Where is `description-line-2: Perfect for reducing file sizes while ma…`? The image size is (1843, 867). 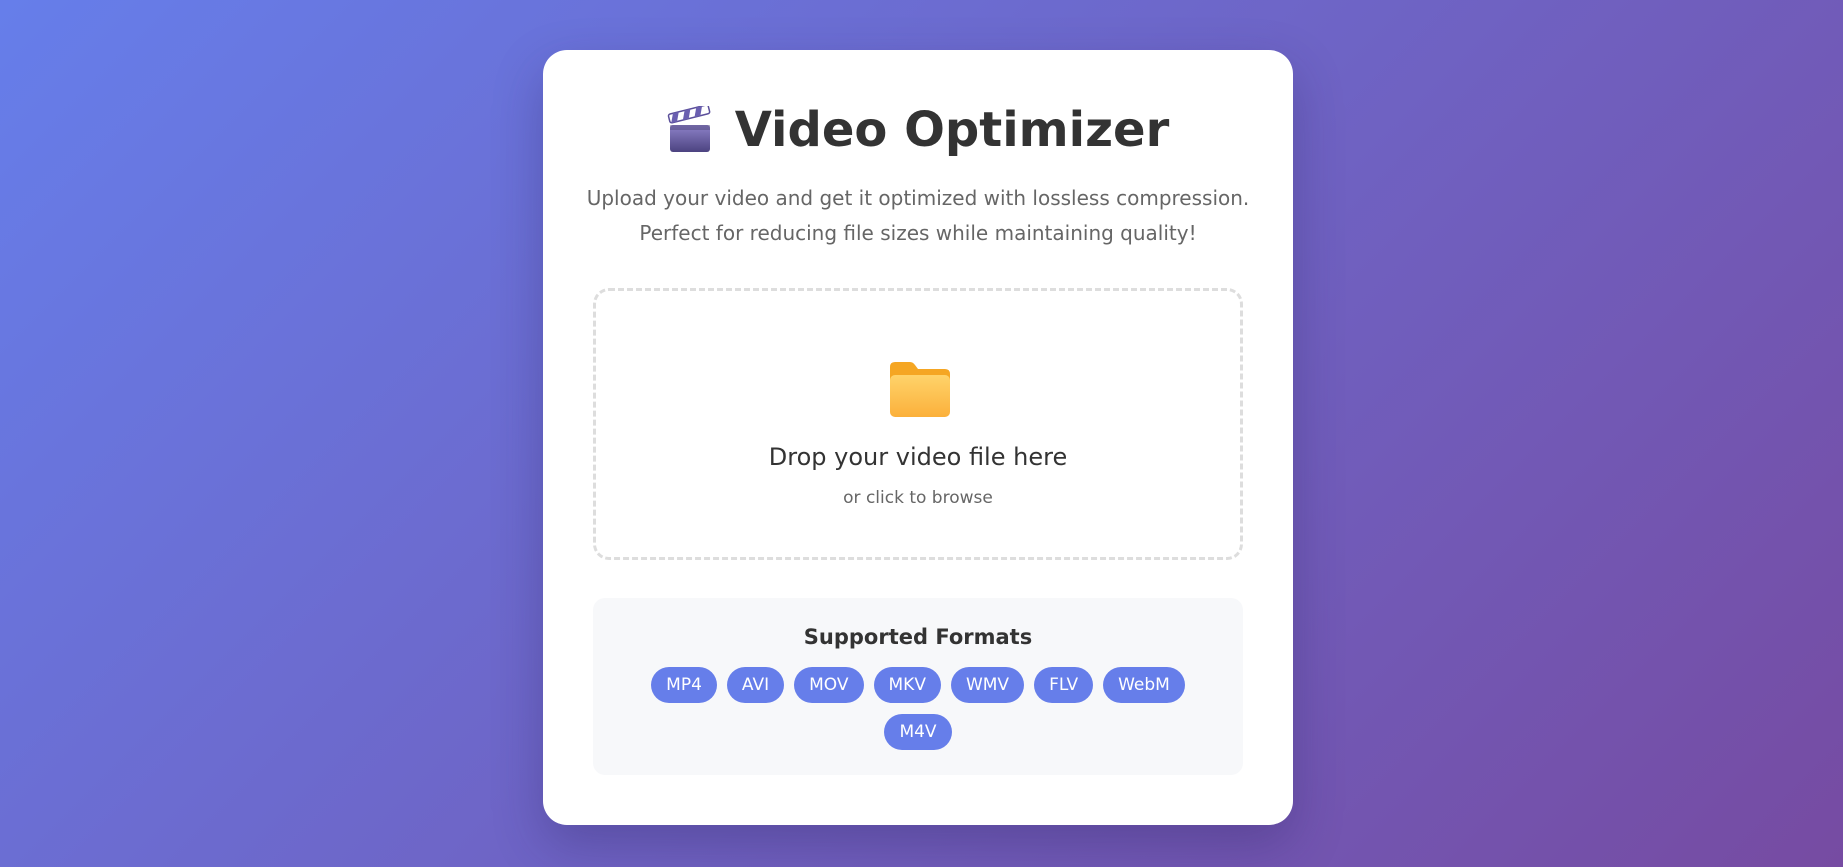
description-line-2: Perfect for reducing file sizes while ma… is located at coordinates (918, 233).